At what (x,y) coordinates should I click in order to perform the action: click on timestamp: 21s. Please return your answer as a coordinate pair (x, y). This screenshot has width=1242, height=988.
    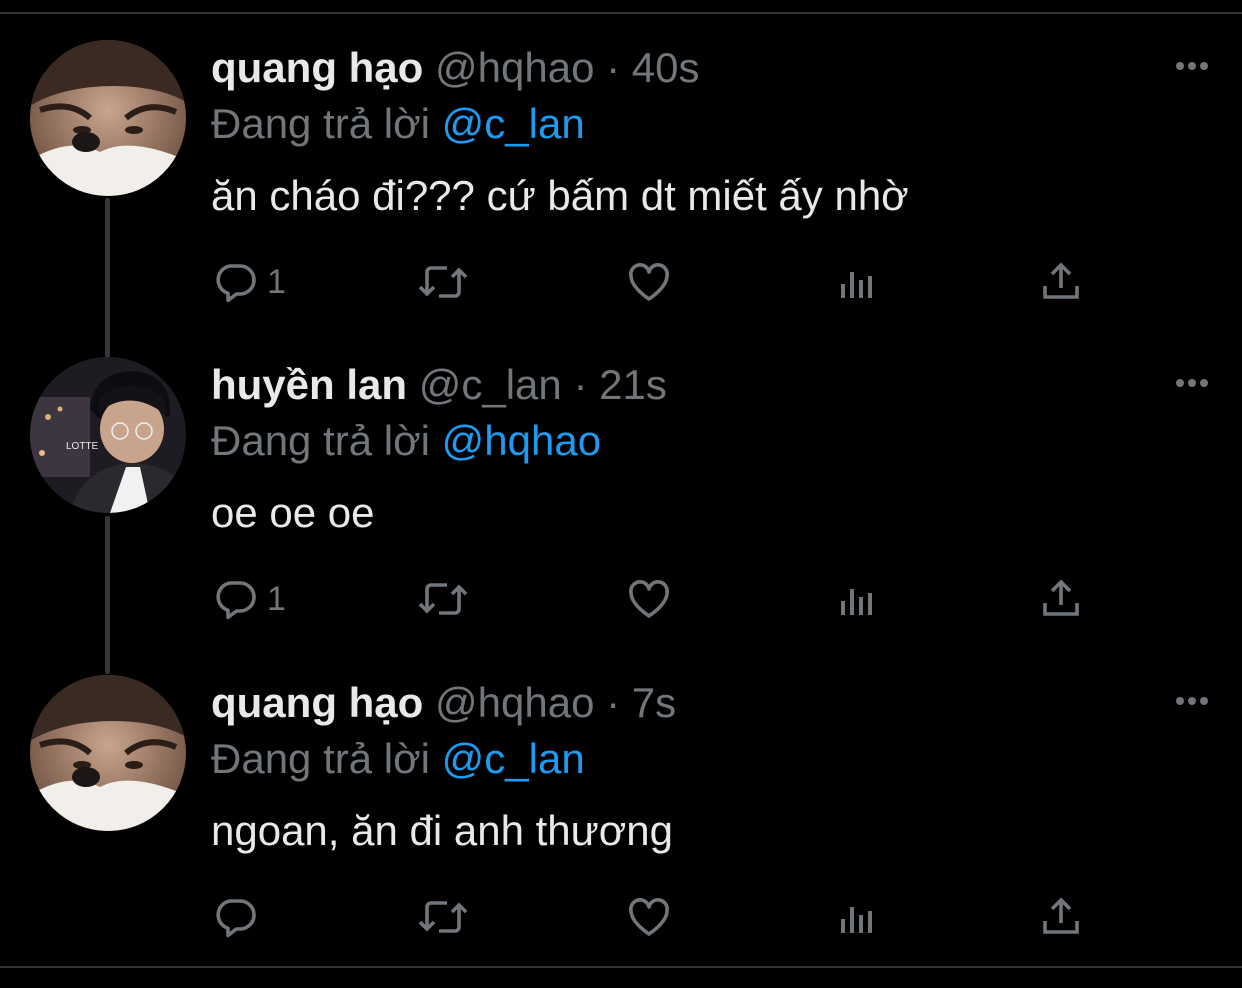
    Looking at the image, I should click on (633, 384).